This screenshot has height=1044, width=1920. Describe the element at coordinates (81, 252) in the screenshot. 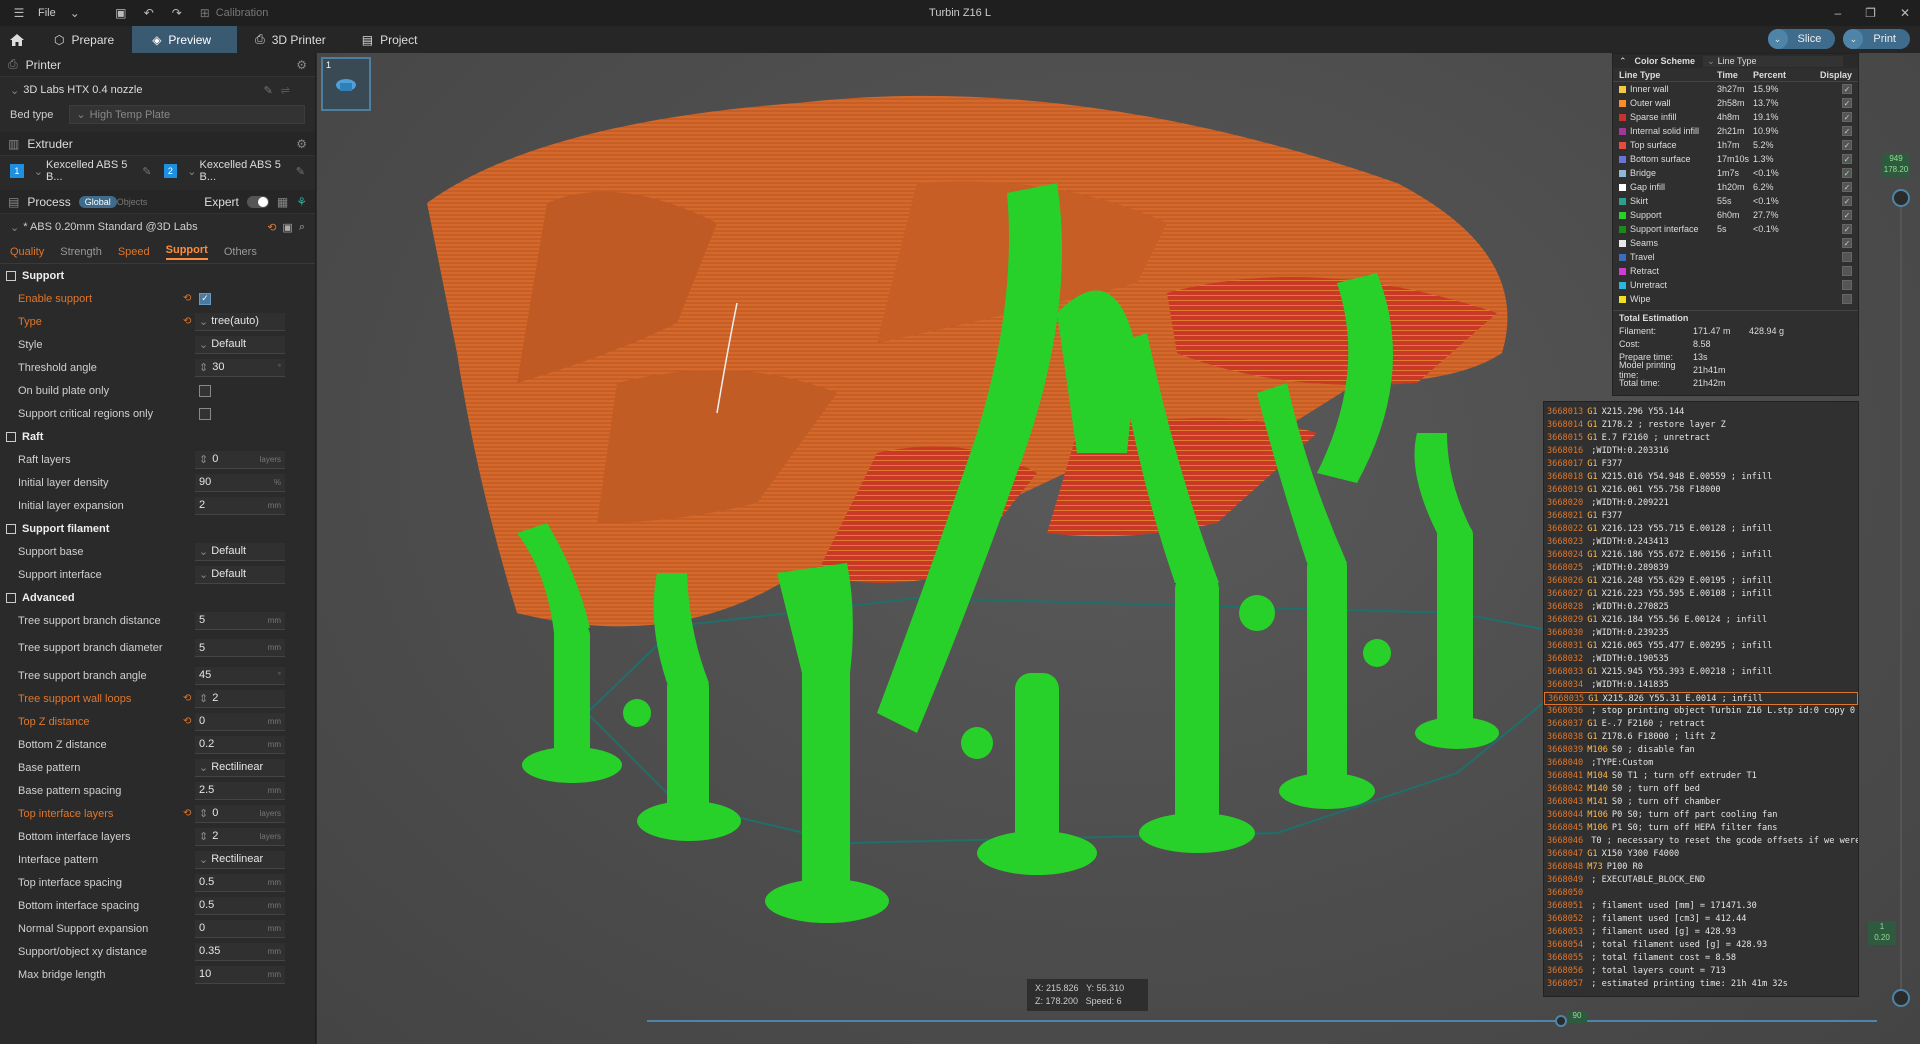

I see `tab-strength: Strength` at that location.